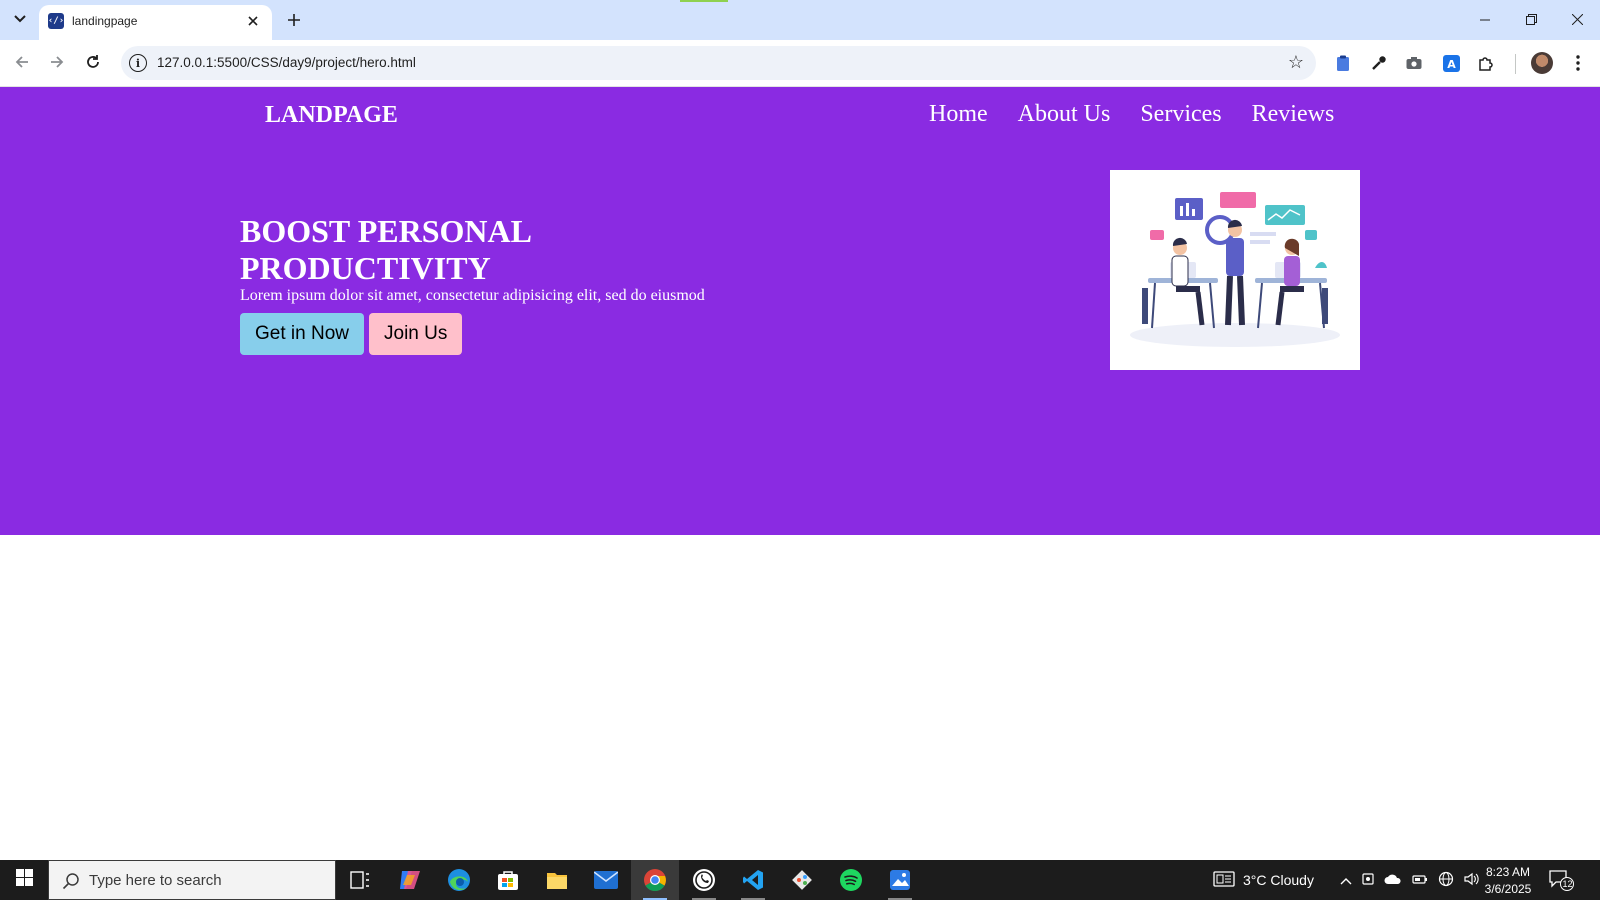 The width and height of the screenshot is (1600, 900). Describe the element at coordinates (1379, 63) in the screenshot. I see `eyedropper-icon` at that location.